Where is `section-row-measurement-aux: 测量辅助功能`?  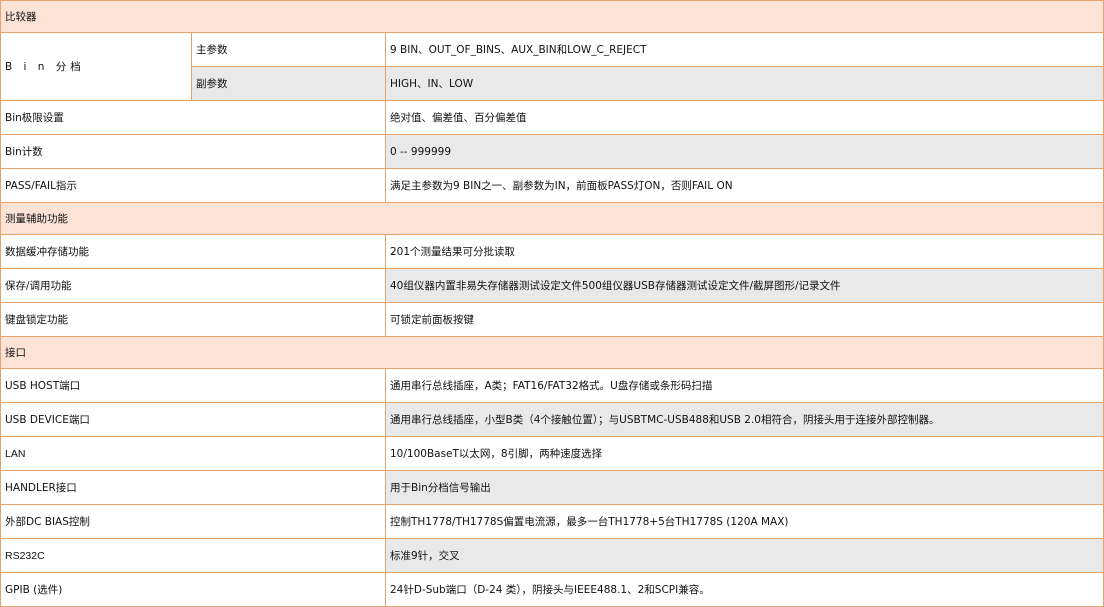
section-row-measurement-aux: 测量辅助功能 is located at coordinates (552, 218).